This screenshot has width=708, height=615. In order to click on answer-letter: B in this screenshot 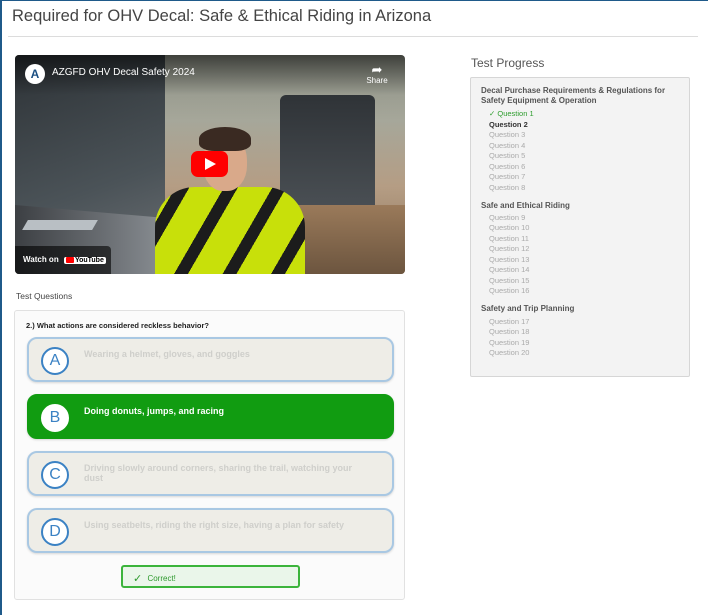, I will do `click(55, 418)`.